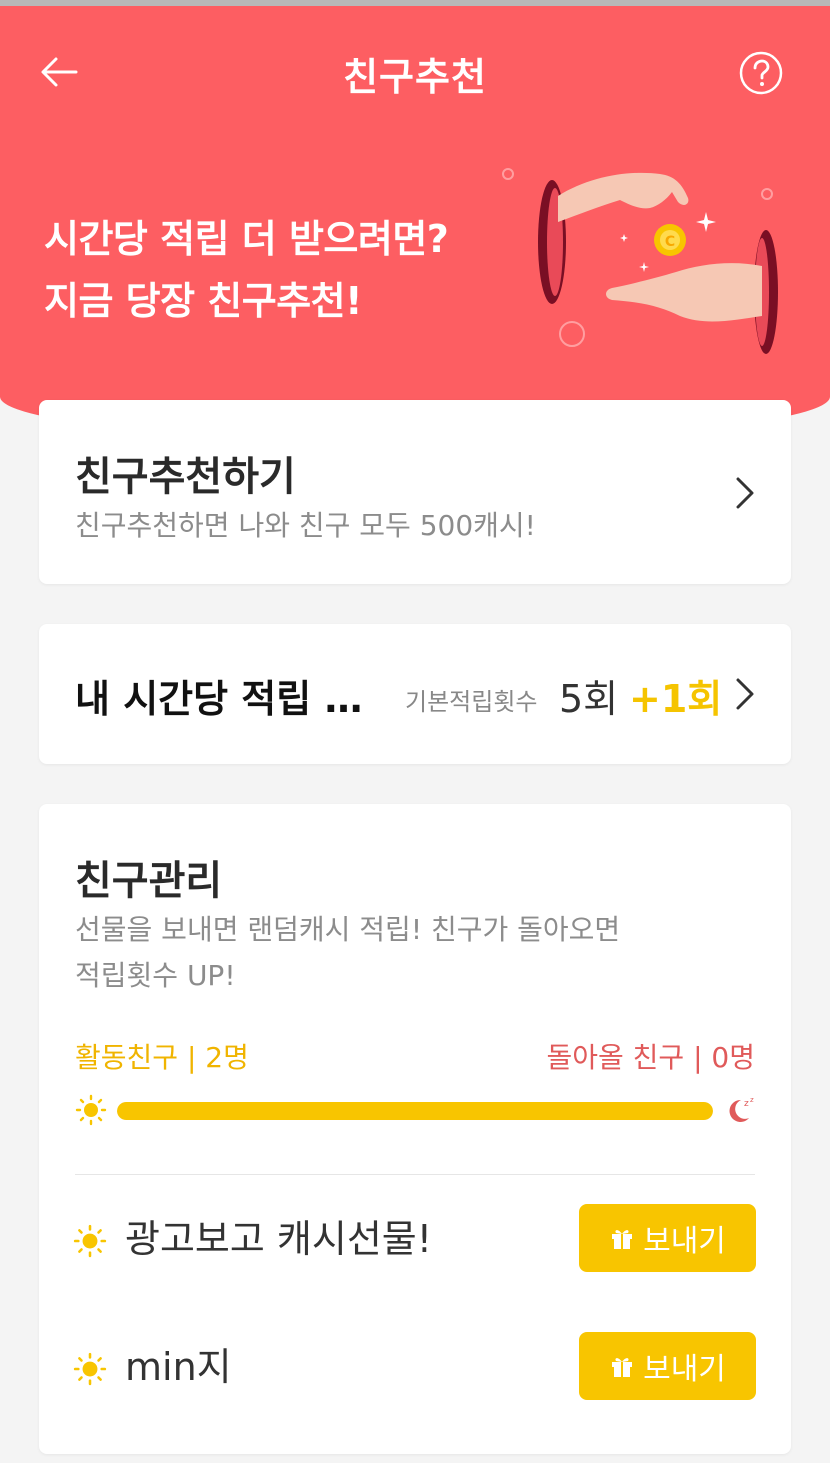 The image size is (830, 1463). What do you see at coordinates (471, 702) in the screenshot?
I see `base-count-label: 기본적립횟수` at bounding box center [471, 702].